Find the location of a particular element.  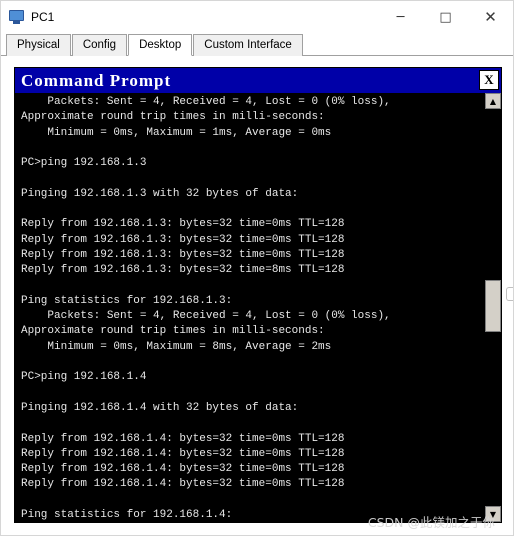

monitor-icon is located at coordinates (17, 17).